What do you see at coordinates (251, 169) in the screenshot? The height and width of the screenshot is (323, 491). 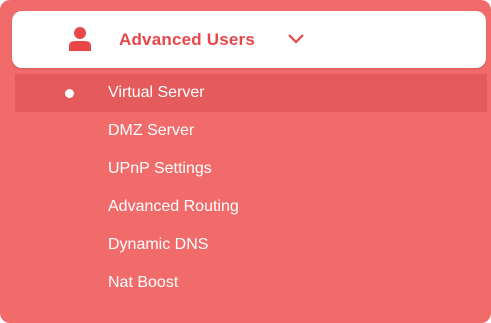 I see `menu-item-upnp-settings: UPnP Settings` at bounding box center [251, 169].